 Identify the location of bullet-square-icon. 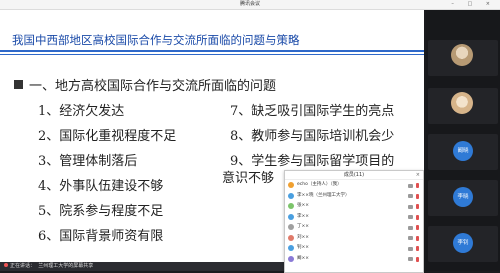
(18, 84).